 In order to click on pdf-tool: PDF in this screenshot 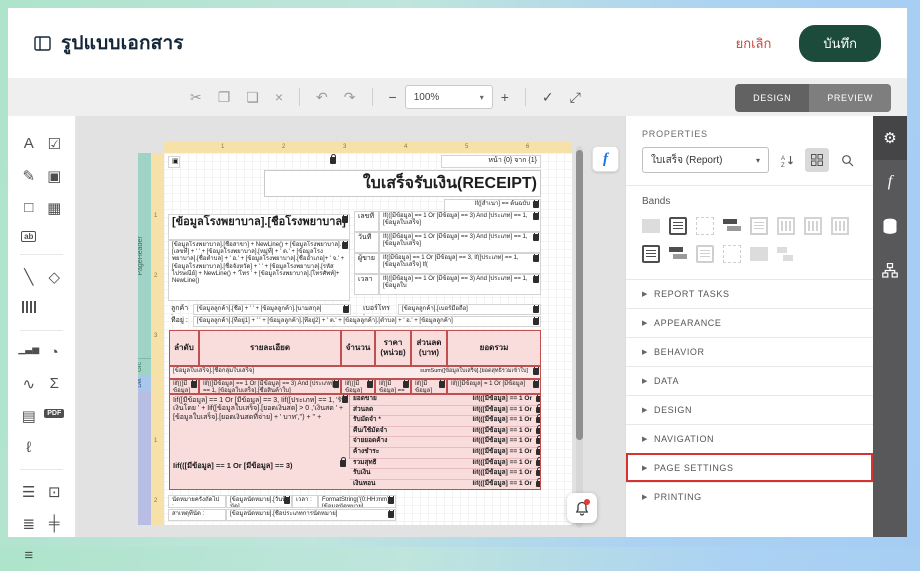, I will do `click(55, 416)`.